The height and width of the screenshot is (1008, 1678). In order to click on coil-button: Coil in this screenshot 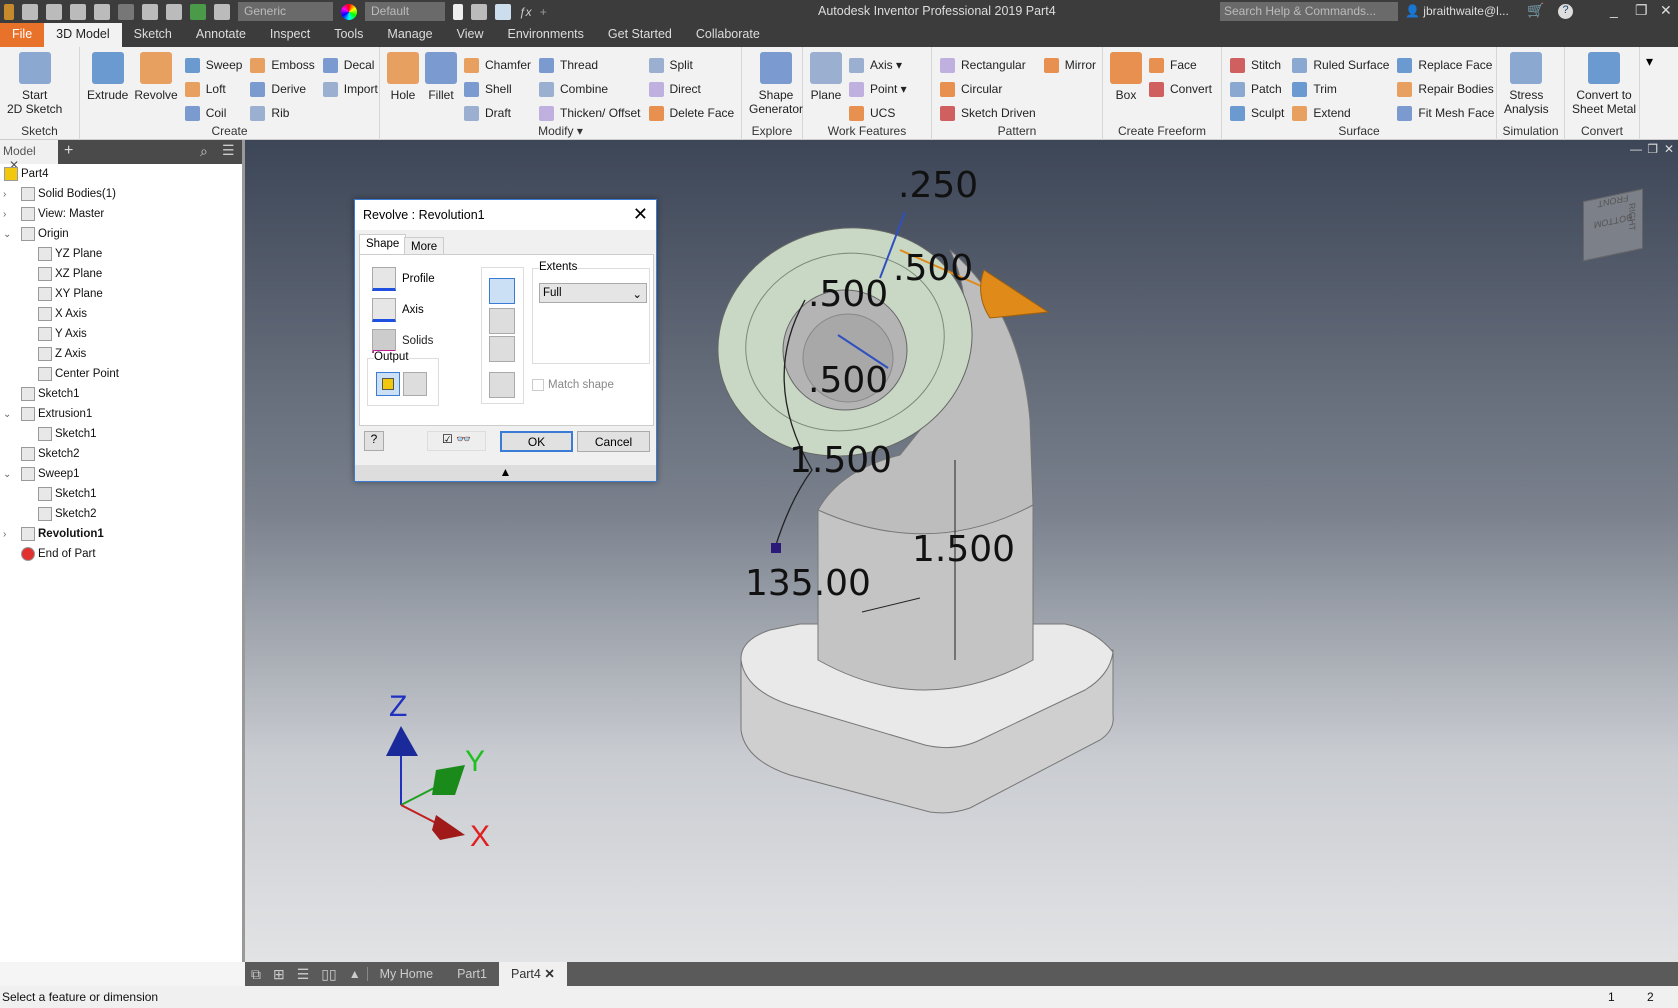, I will do `click(213, 113)`.